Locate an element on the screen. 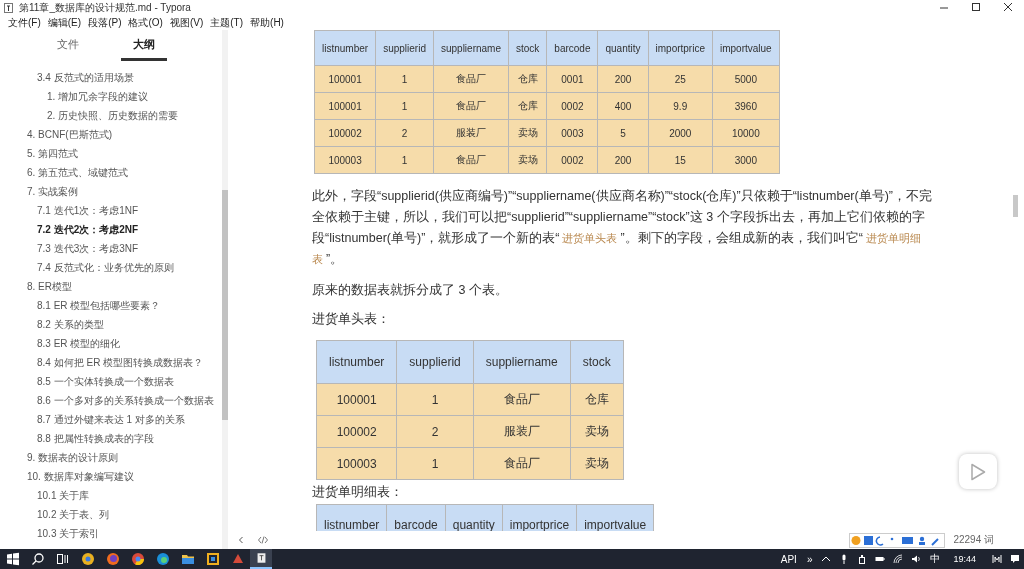  section-label: 进货单明细表： is located at coordinates (358, 492).